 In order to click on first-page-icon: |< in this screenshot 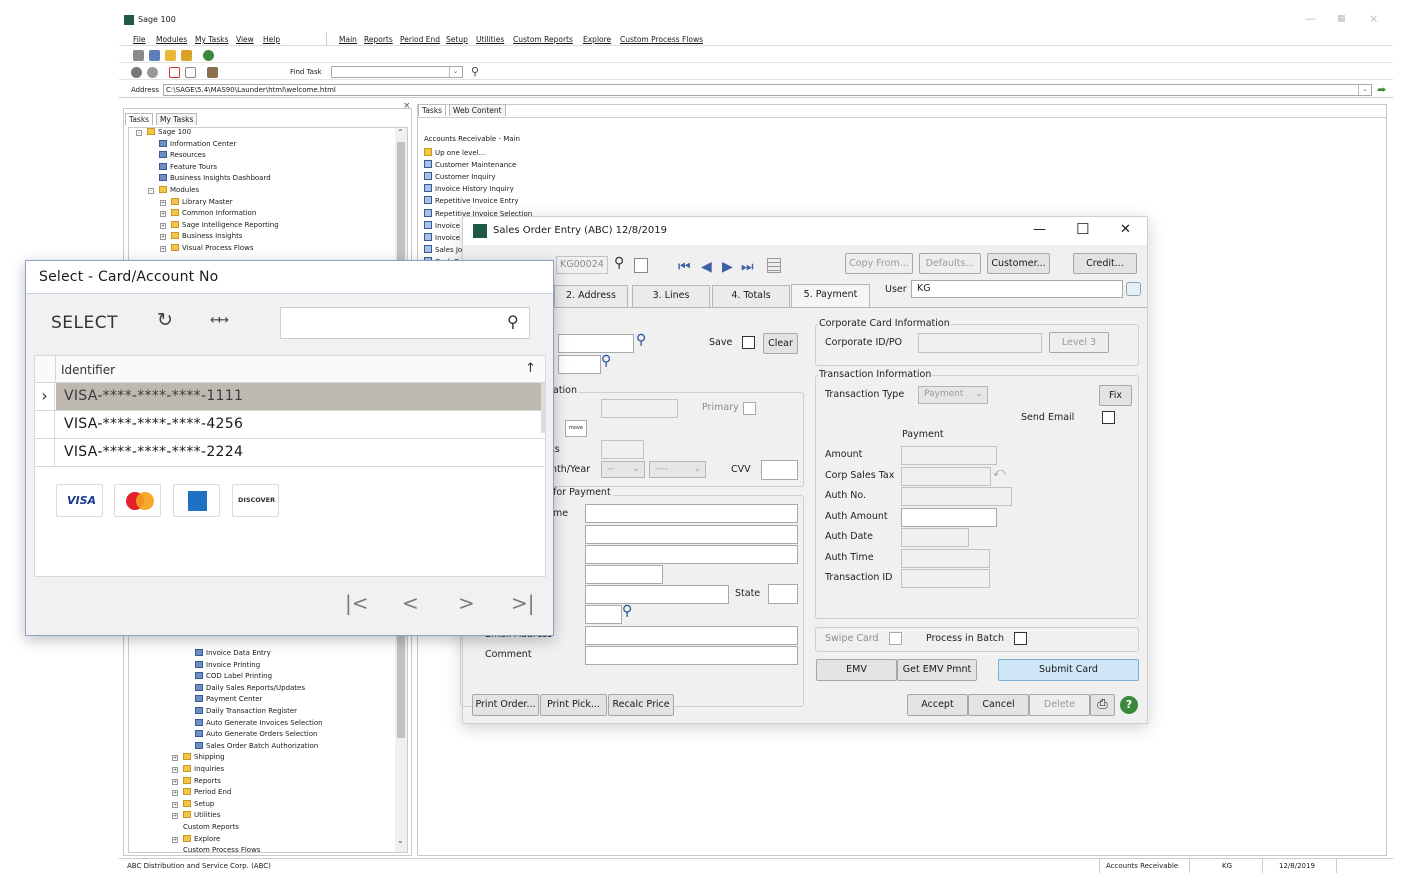, I will do `click(357, 603)`.